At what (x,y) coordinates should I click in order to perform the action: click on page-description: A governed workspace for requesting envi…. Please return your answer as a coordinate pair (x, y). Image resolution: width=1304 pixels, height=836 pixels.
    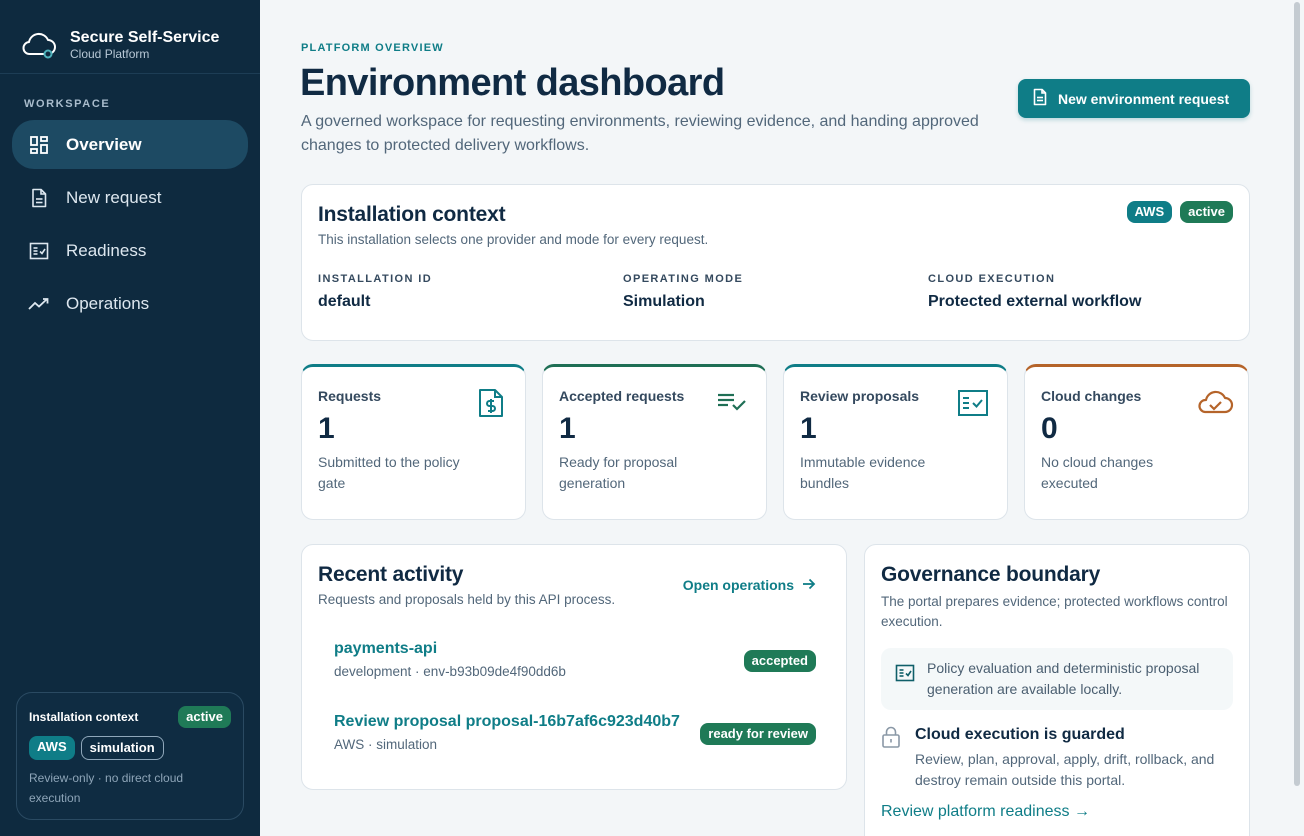
    Looking at the image, I should click on (640, 133).